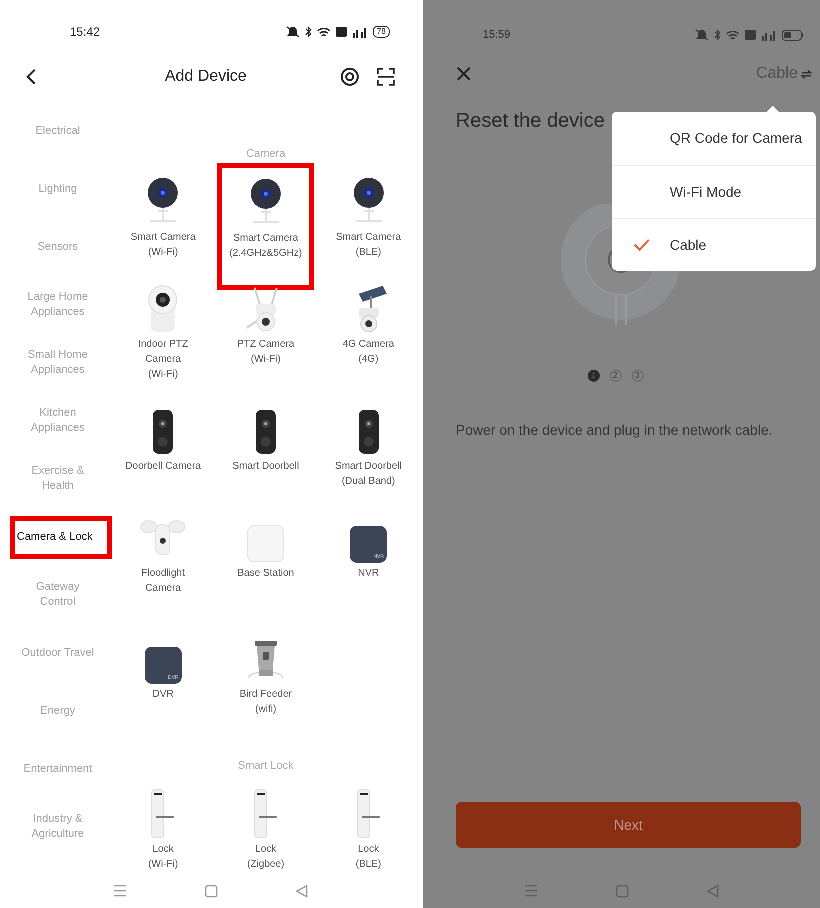  I want to click on status-time: 15:59, so click(497, 35).